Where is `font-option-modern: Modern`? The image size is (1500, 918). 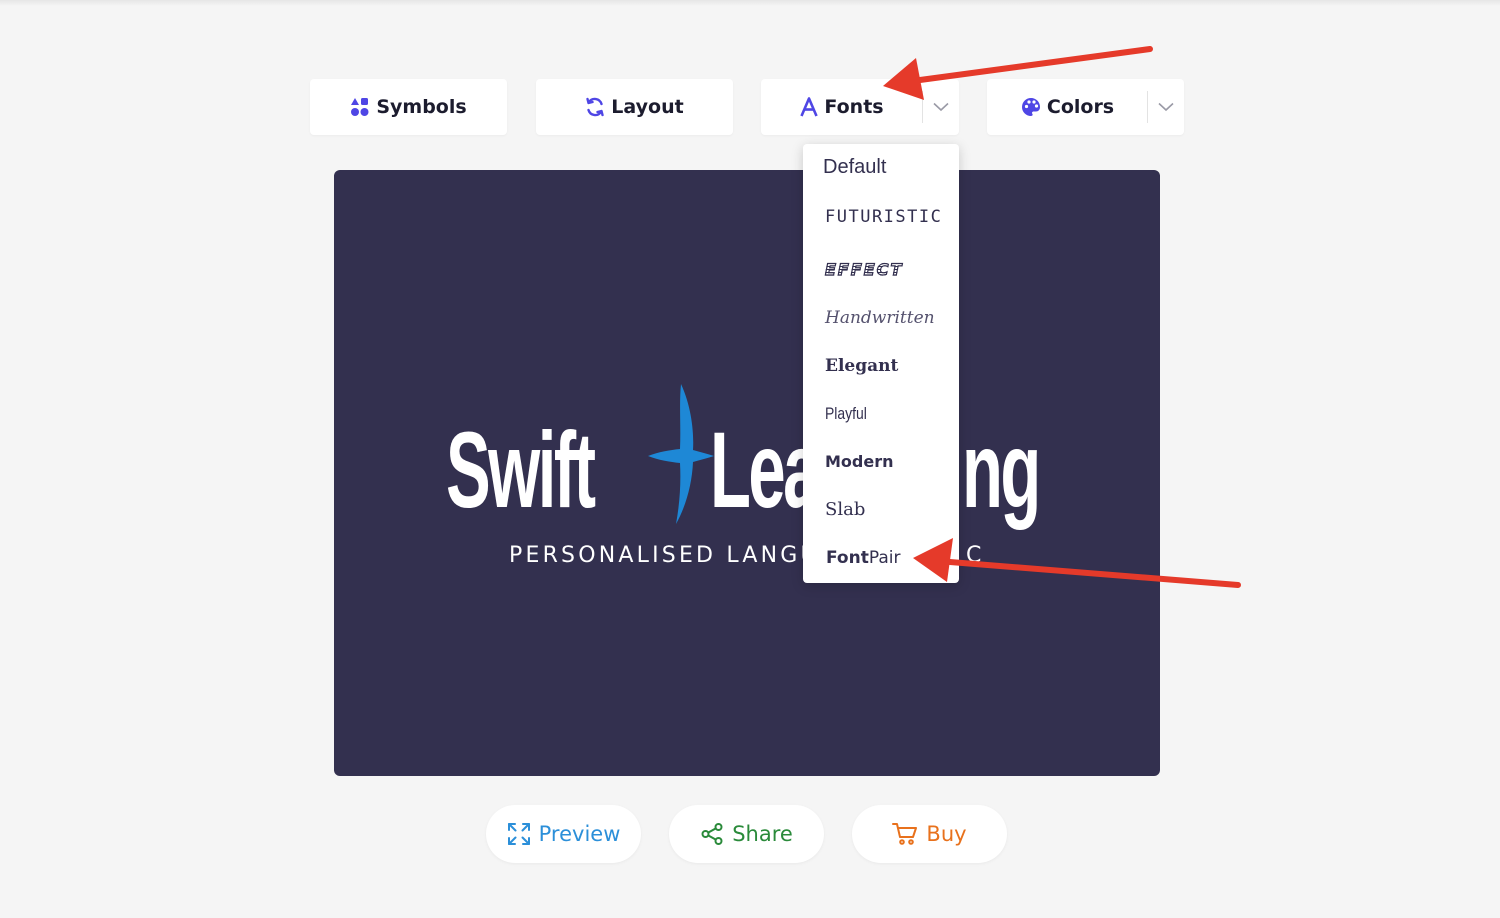 font-option-modern: Modern is located at coordinates (859, 461).